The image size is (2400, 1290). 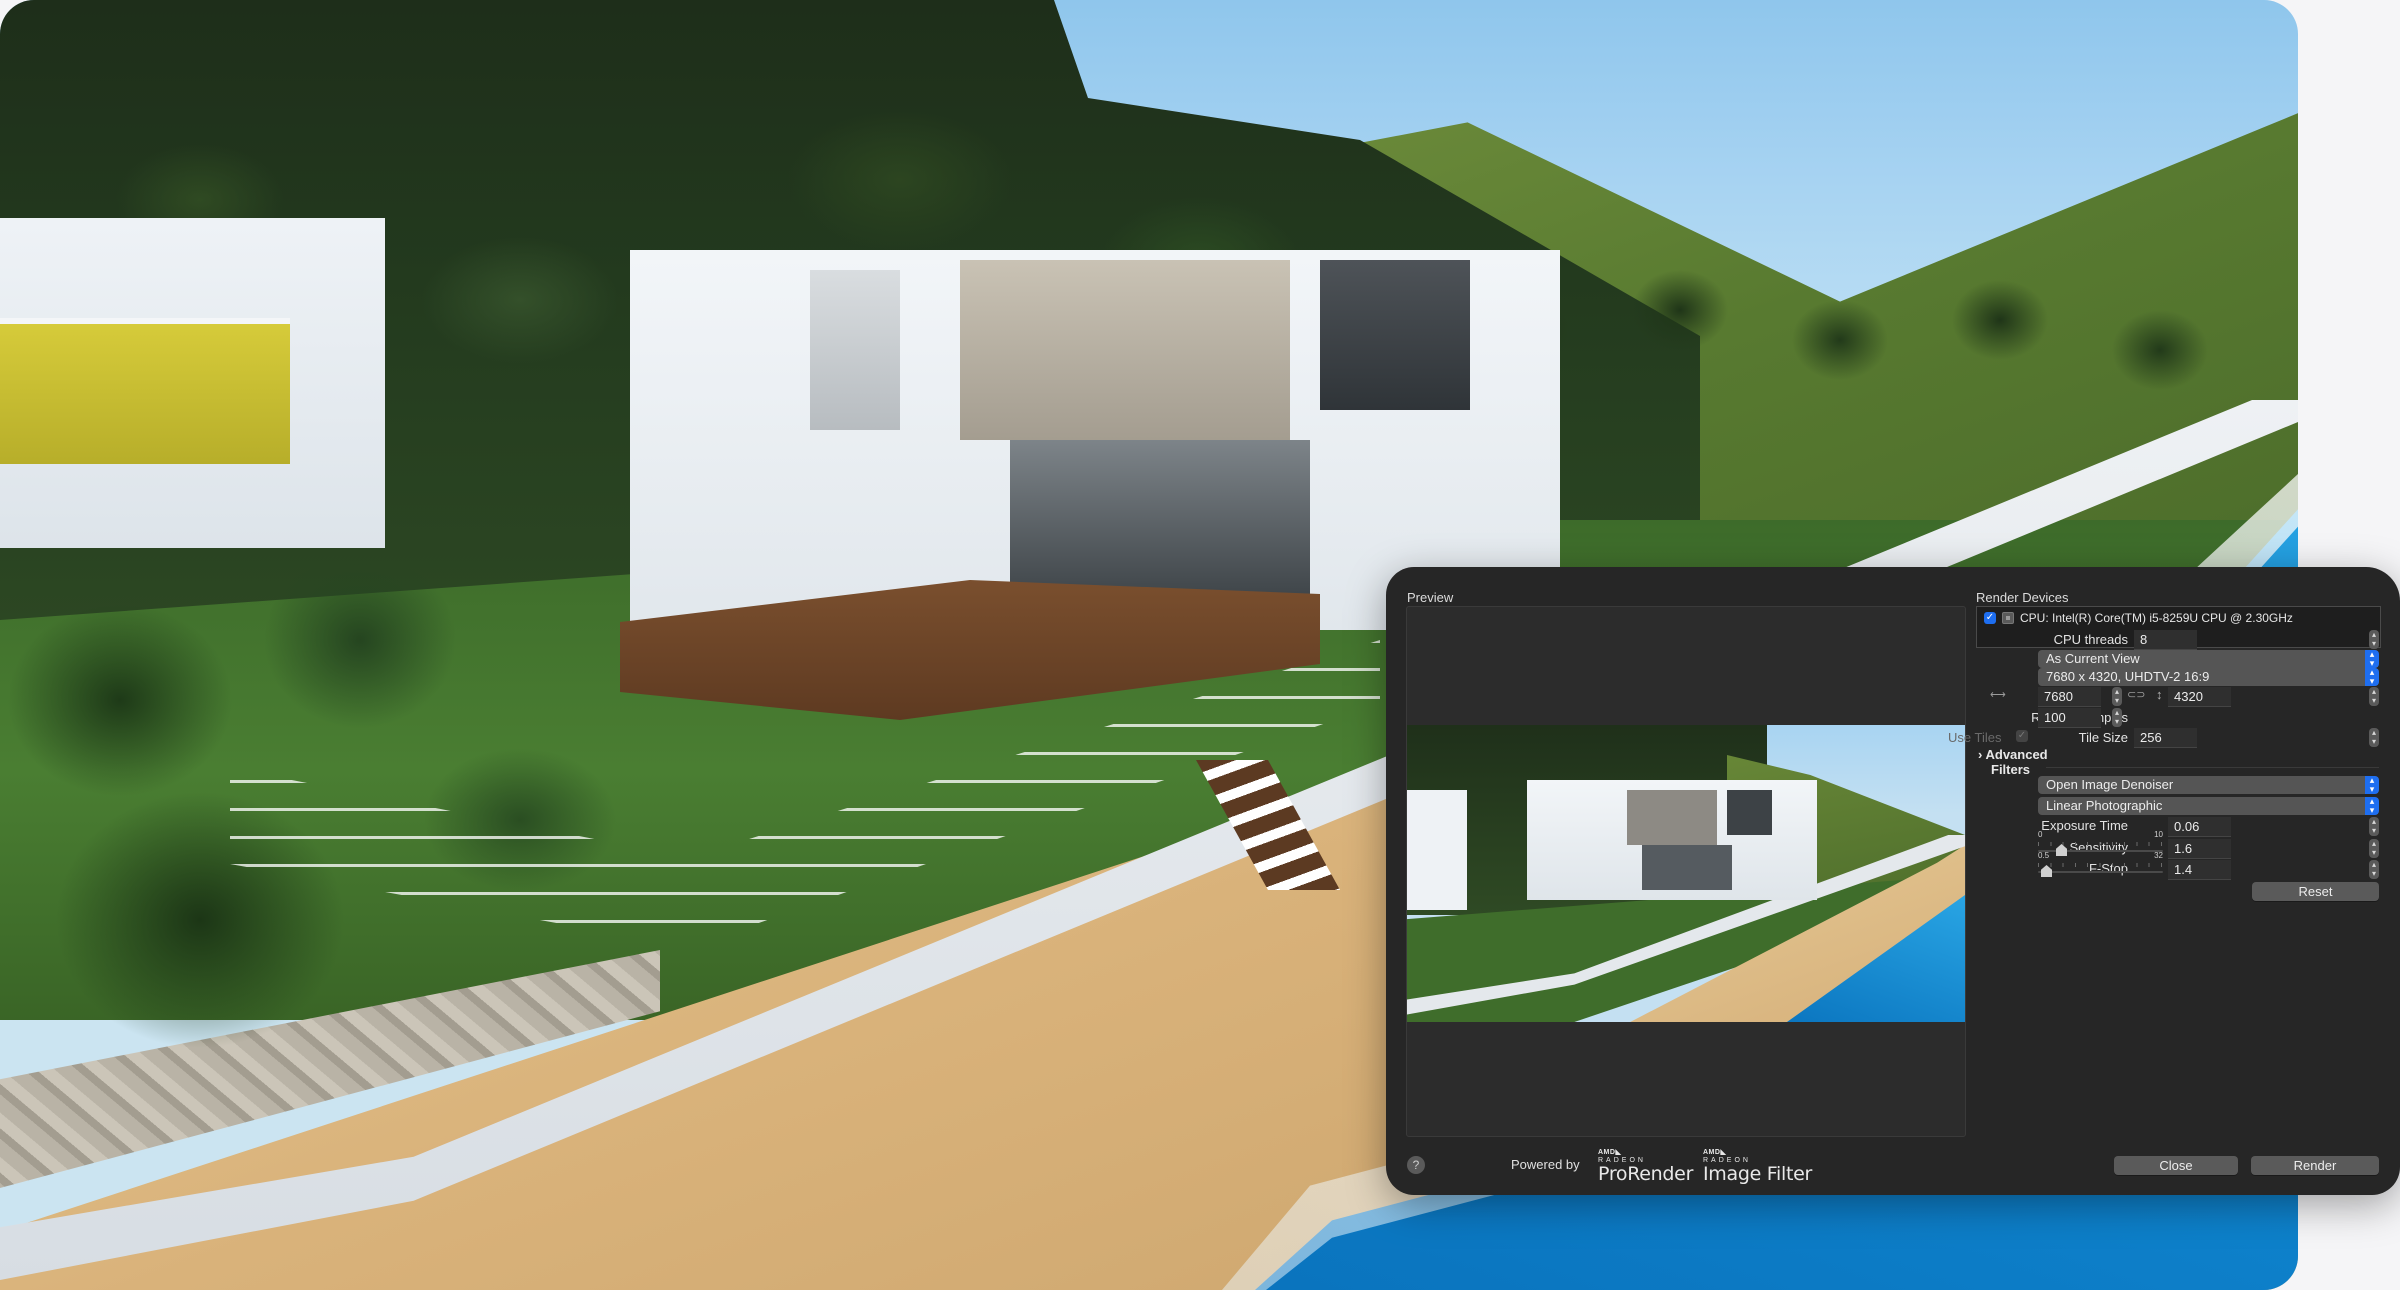 What do you see at coordinates (2040, 834) in the screenshot?
I see `slider-min-label: 0` at bounding box center [2040, 834].